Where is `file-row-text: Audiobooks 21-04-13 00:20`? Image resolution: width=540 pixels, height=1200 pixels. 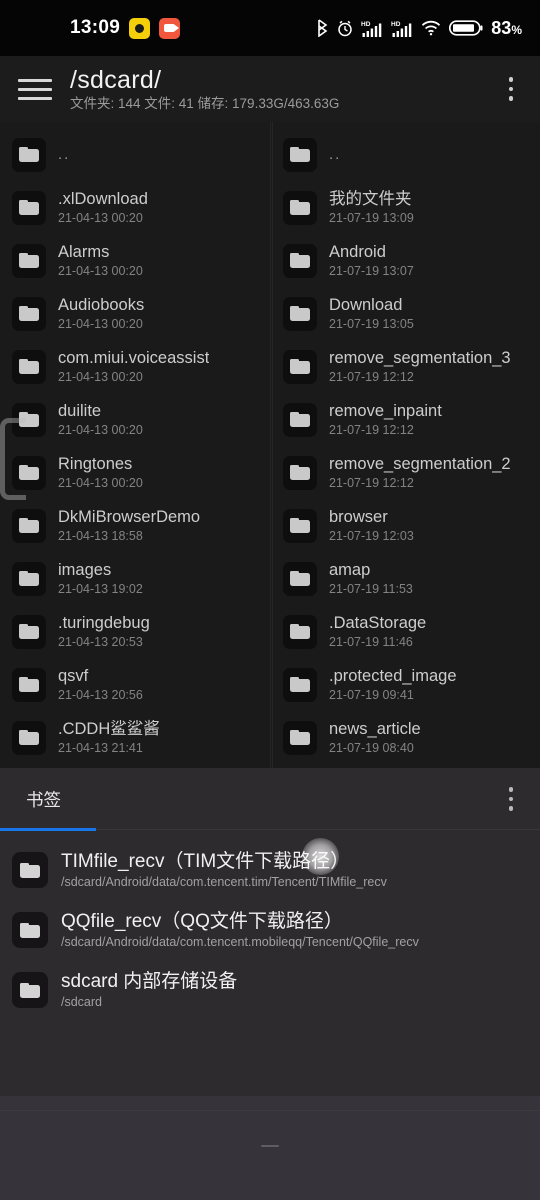
file-row-text: Audiobooks 21-04-13 00:20 is located at coordinates (101, 313).